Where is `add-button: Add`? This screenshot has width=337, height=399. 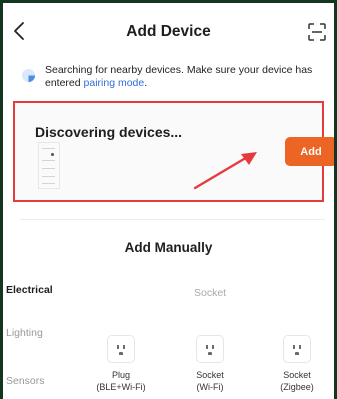 add-button: Add is located at coordinates (309, 151).